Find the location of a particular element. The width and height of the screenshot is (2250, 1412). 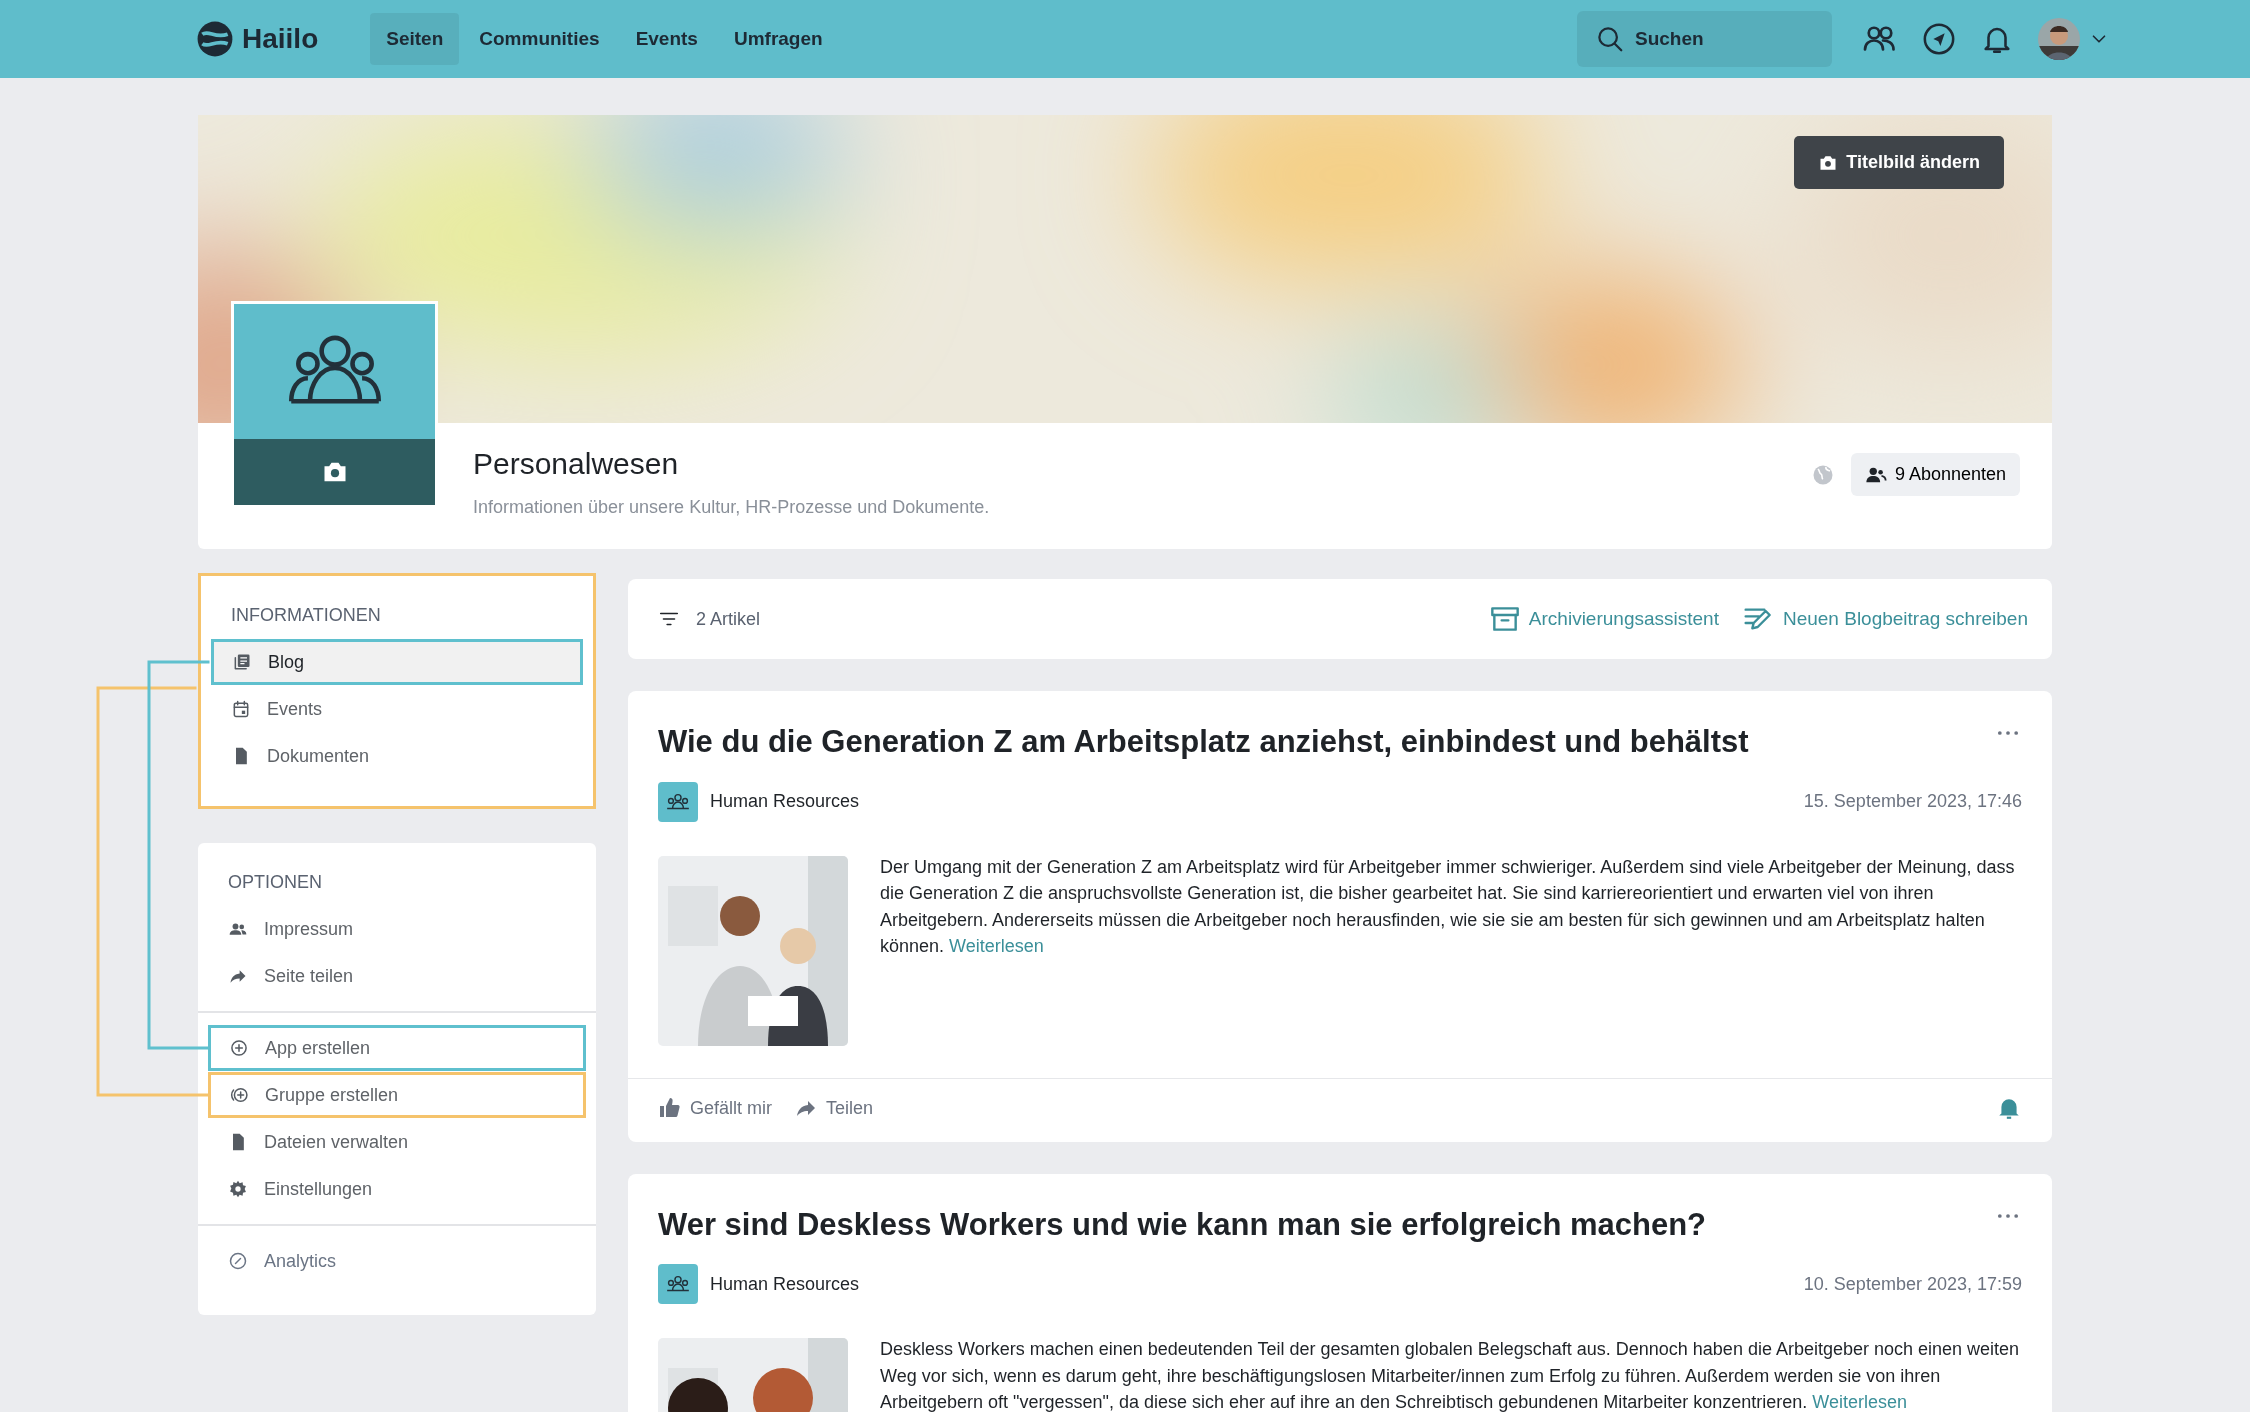

document-stack-icon is located at coordinates (242, 662).